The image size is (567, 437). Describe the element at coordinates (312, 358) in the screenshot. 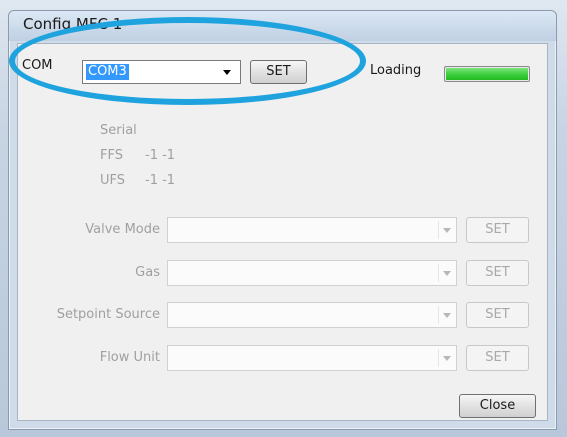

I see `flow-unit-select` at that location.